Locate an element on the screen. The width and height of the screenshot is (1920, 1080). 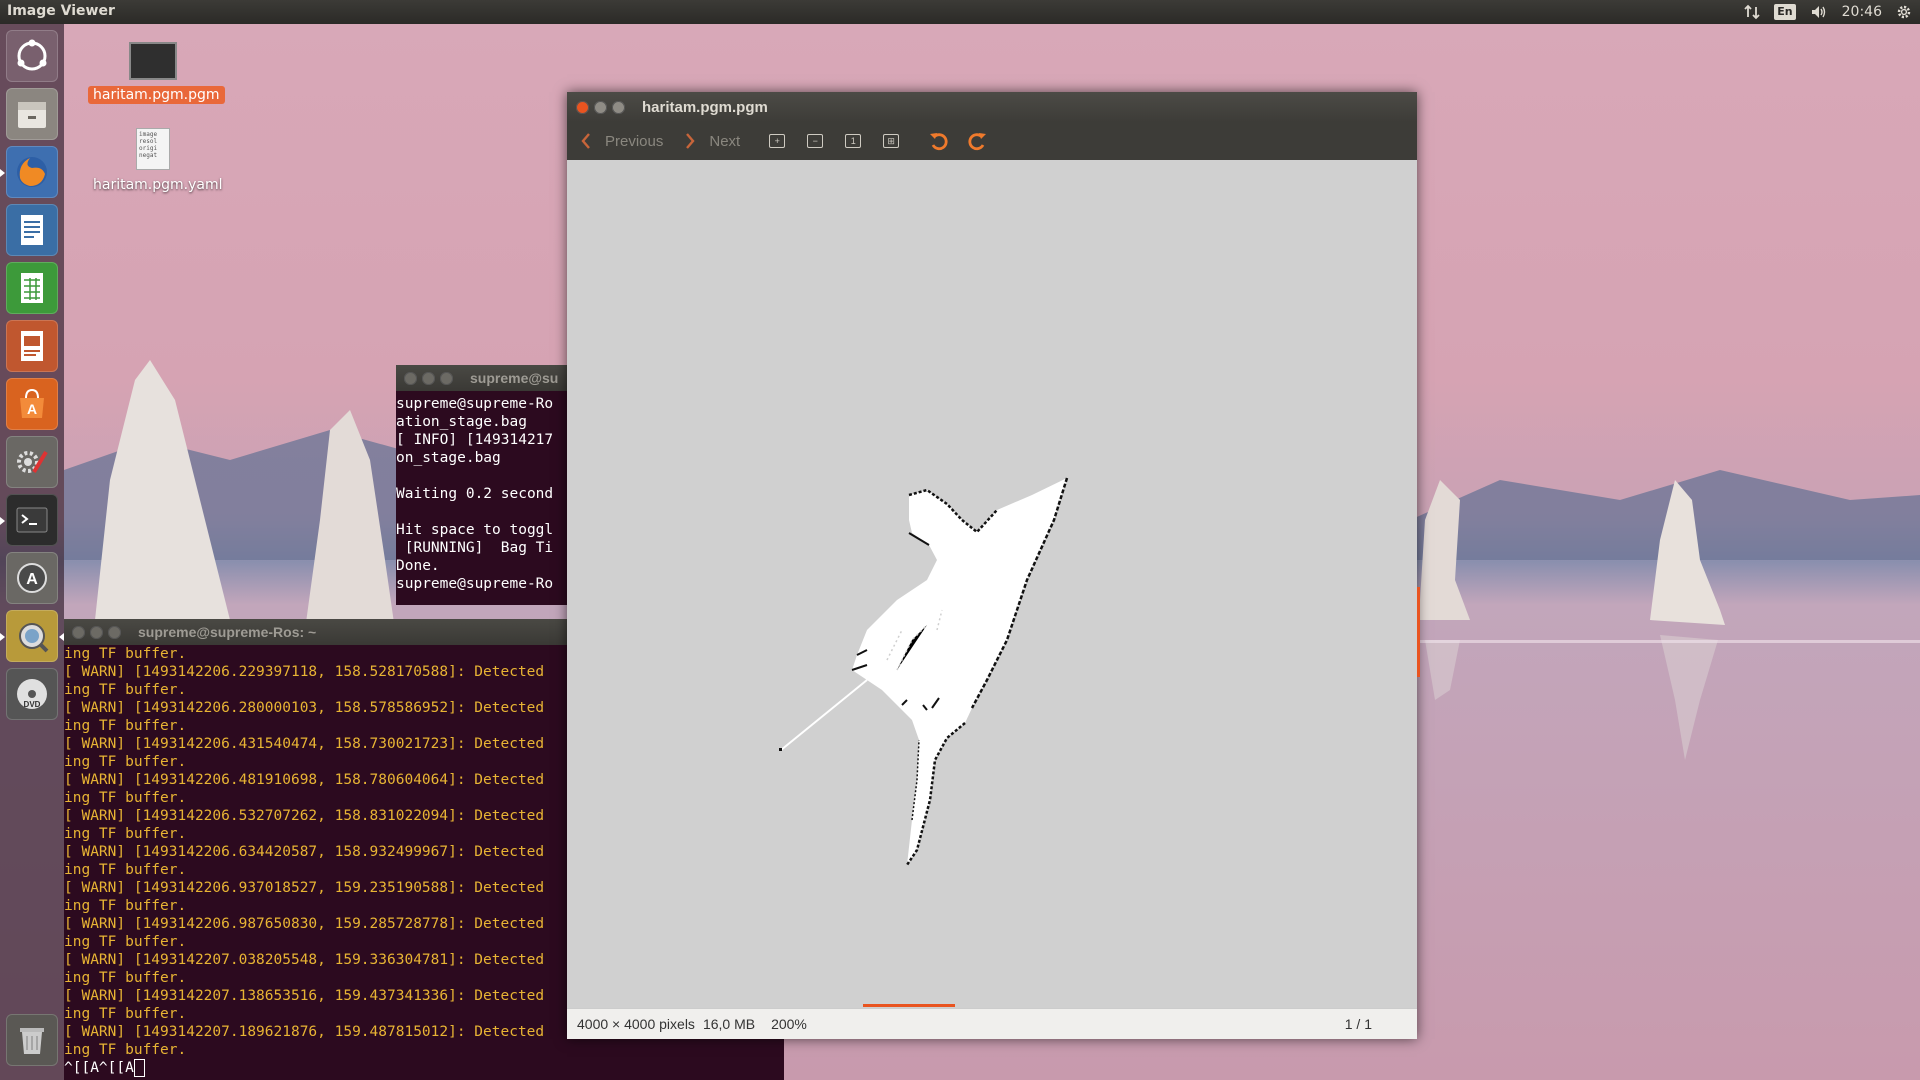
next-button: Next is located at coordinates (709, 141).